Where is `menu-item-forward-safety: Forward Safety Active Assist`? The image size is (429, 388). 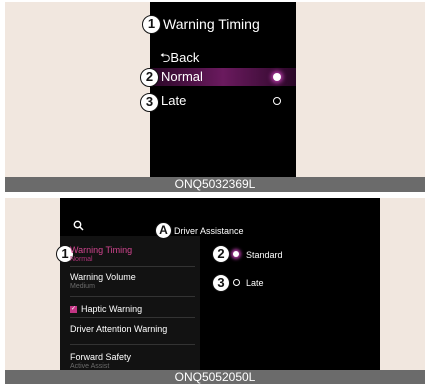 menu-item-forward-safety: Forward Safety Active Assist is located at coordinates (100, 361).